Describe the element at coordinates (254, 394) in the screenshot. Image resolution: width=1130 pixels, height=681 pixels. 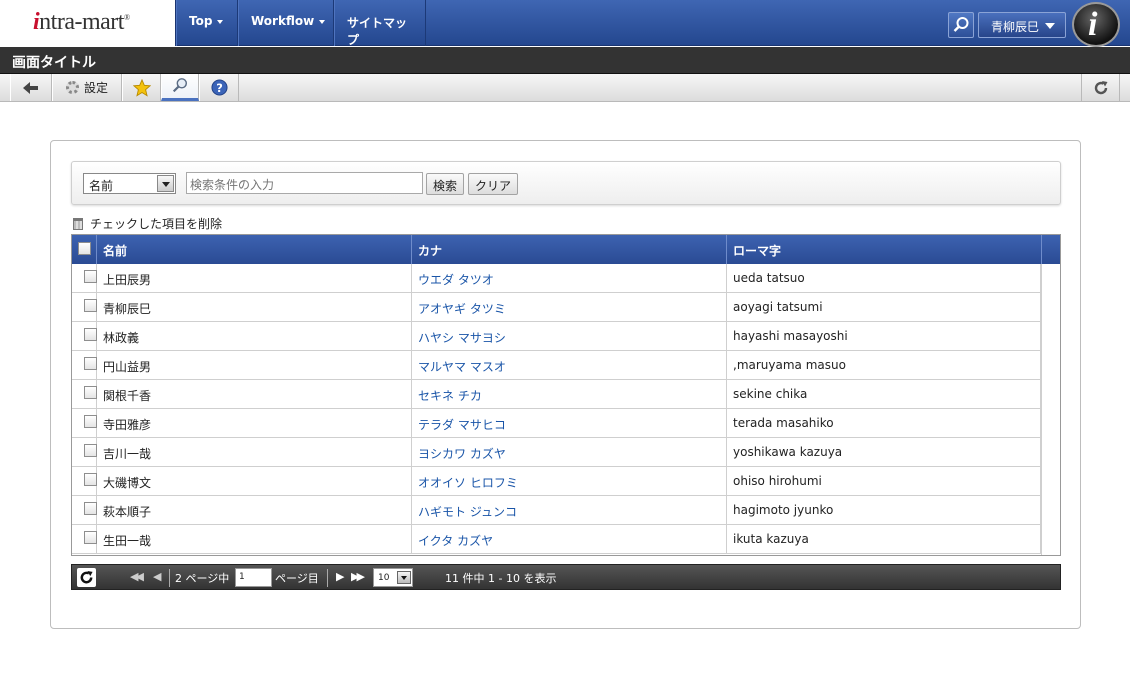
I see `cell-name: 関根千香` at that location.